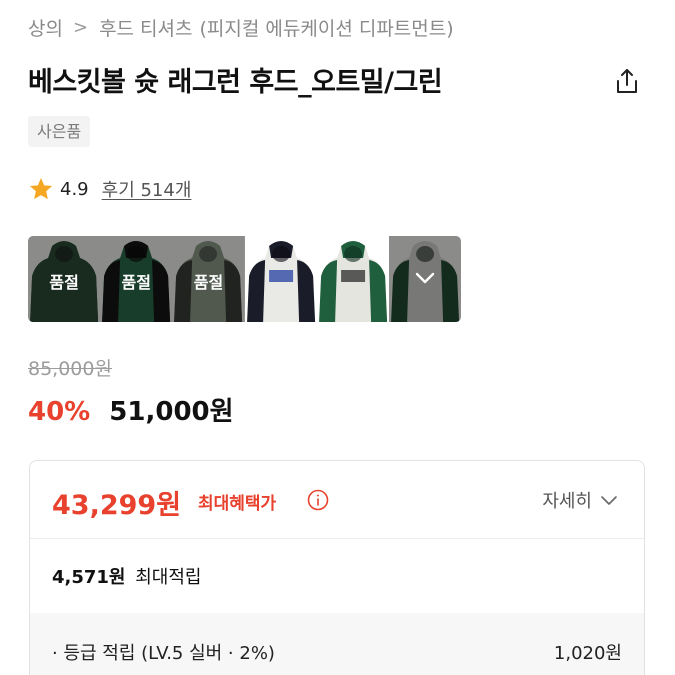 The height and width of the screenshot is (675, 675). I want to click on breadcrumb-subcategory: 후드 티셔츠, so click(145, 27).